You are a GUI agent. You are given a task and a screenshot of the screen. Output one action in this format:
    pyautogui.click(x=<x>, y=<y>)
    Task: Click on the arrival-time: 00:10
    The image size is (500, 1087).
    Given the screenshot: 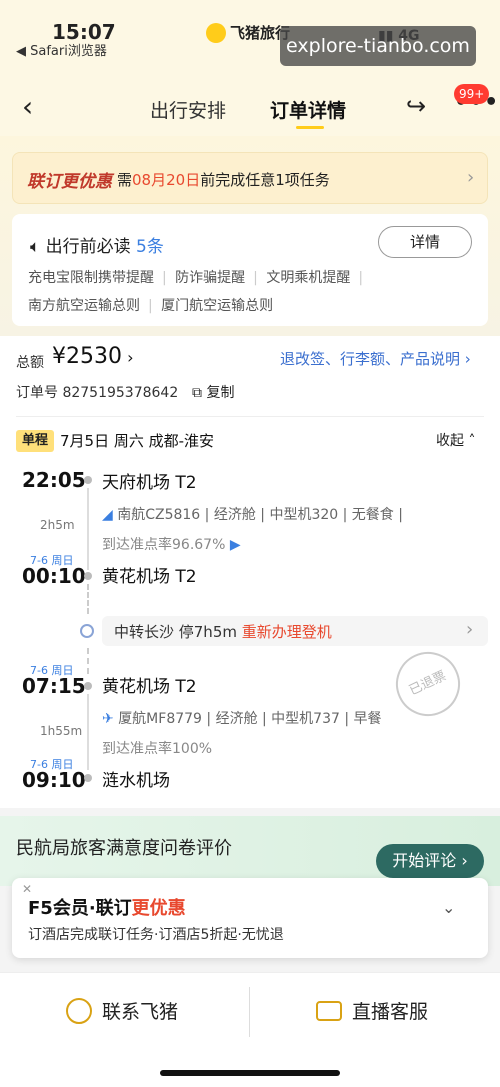 What is the action you would take?
    pyautogui.click(x=54, y=576)
    